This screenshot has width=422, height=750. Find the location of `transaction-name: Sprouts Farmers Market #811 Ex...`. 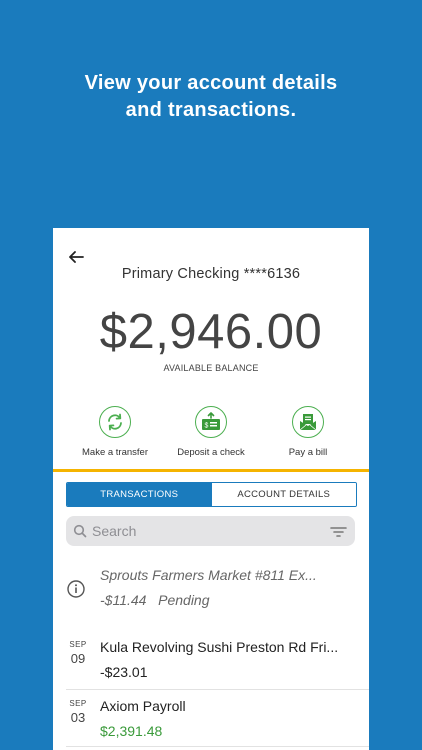

transaction-name: Sprouts Farmers Market #811 Ex... is located at coordinates (208, 575).